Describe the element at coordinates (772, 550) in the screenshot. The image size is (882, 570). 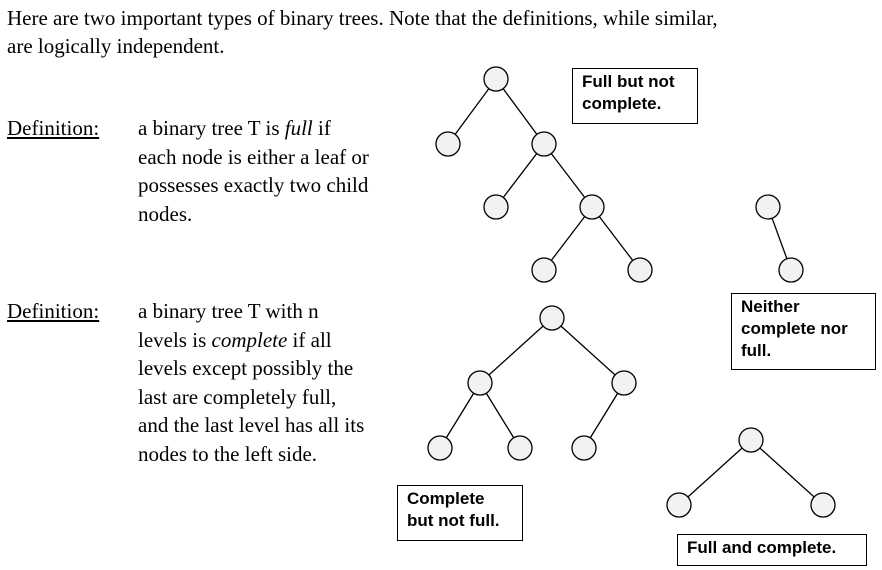
I see `label-full-and-complete: Full and complete.` at that location.